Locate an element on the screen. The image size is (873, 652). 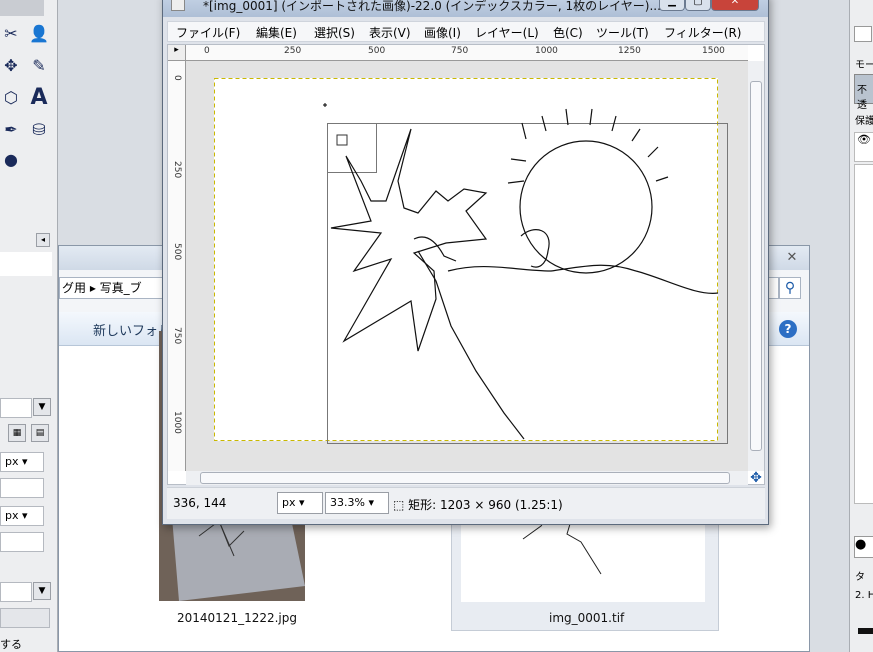
ruler-v-label: 250 is located at coordinates (177, 170).